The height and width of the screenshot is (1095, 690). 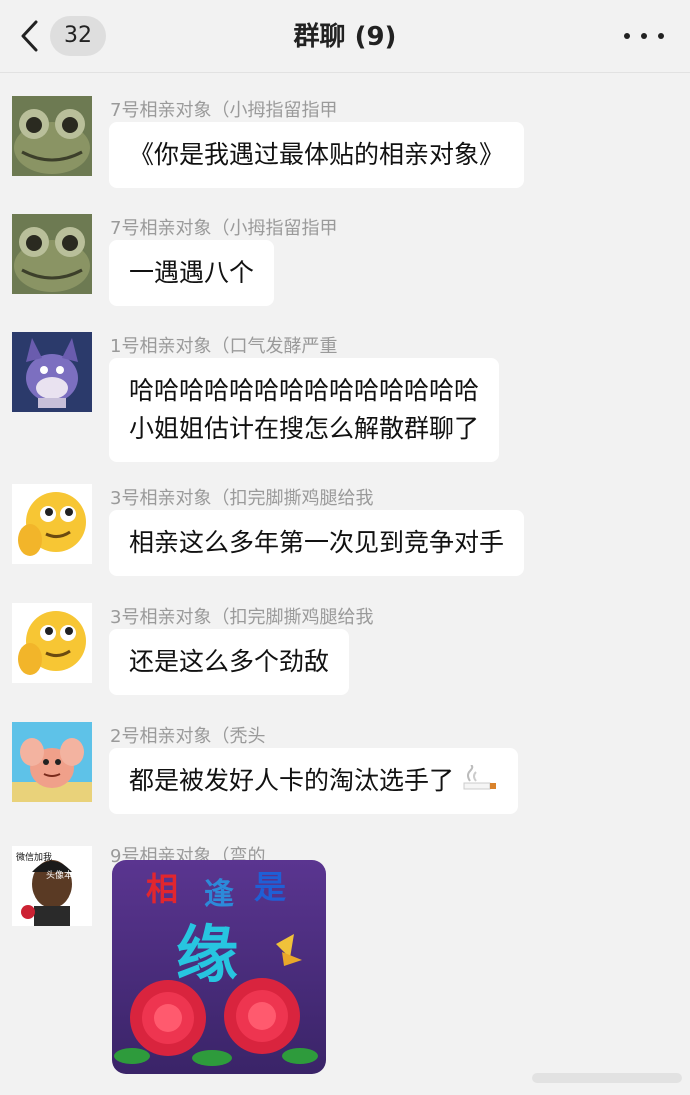 I want to click on message-bubble: 还是这么多个劲敌, so click(x=229, y=662).